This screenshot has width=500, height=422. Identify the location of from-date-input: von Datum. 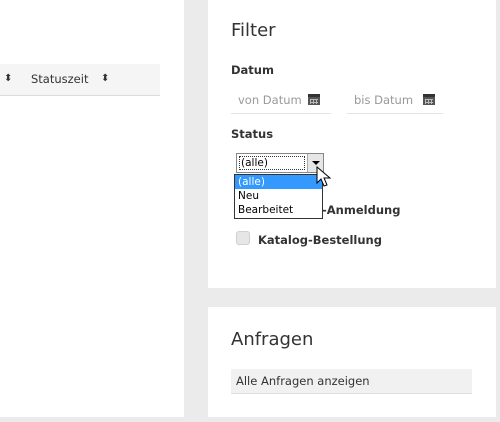
(281, 100).